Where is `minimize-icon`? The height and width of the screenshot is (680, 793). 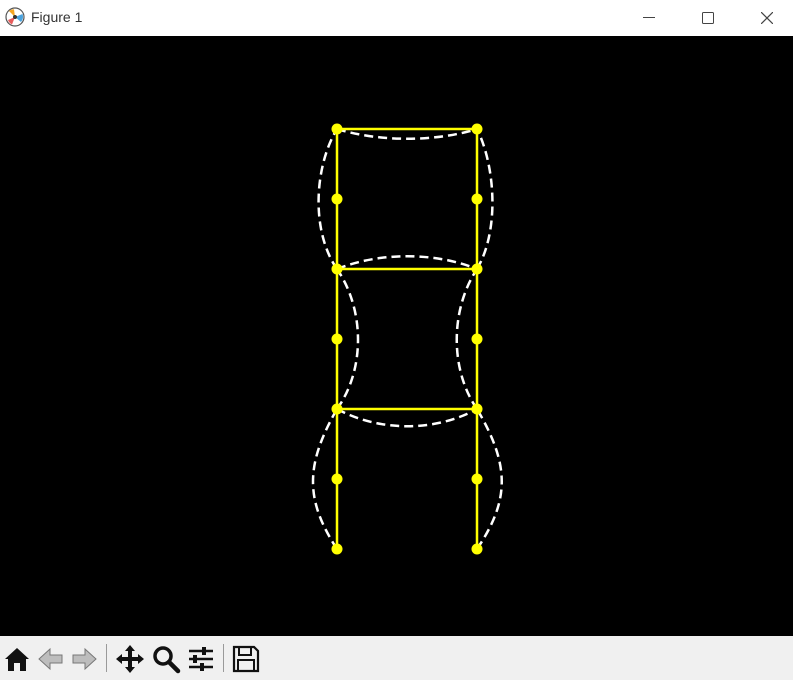
minimize-icon is located at coordinates (649, 17).